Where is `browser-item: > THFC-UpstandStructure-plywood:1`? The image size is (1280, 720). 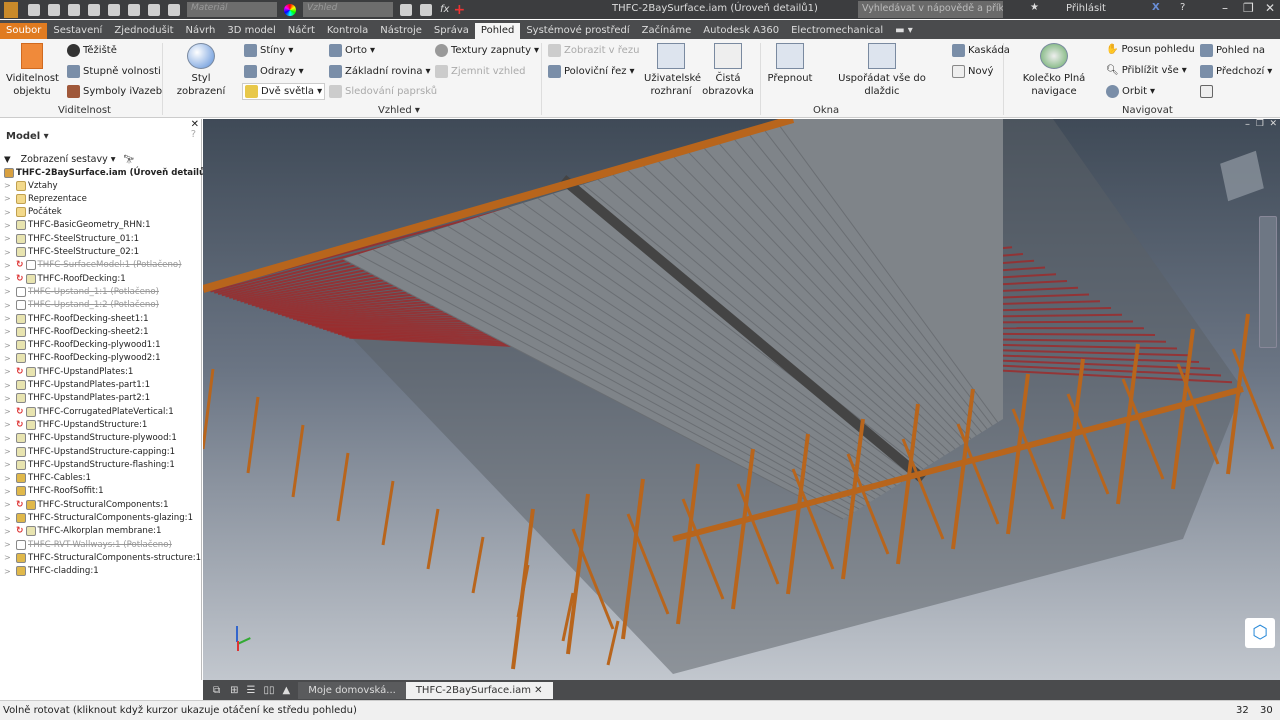 browser-item: > THFC-UpstandStructure-plywood:1 is located at coordinates (90, 438).